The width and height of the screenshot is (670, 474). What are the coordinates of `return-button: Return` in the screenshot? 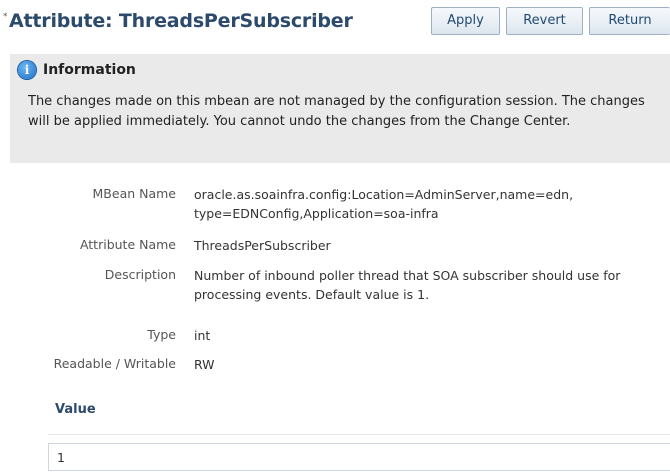 It's located at (629, 21).